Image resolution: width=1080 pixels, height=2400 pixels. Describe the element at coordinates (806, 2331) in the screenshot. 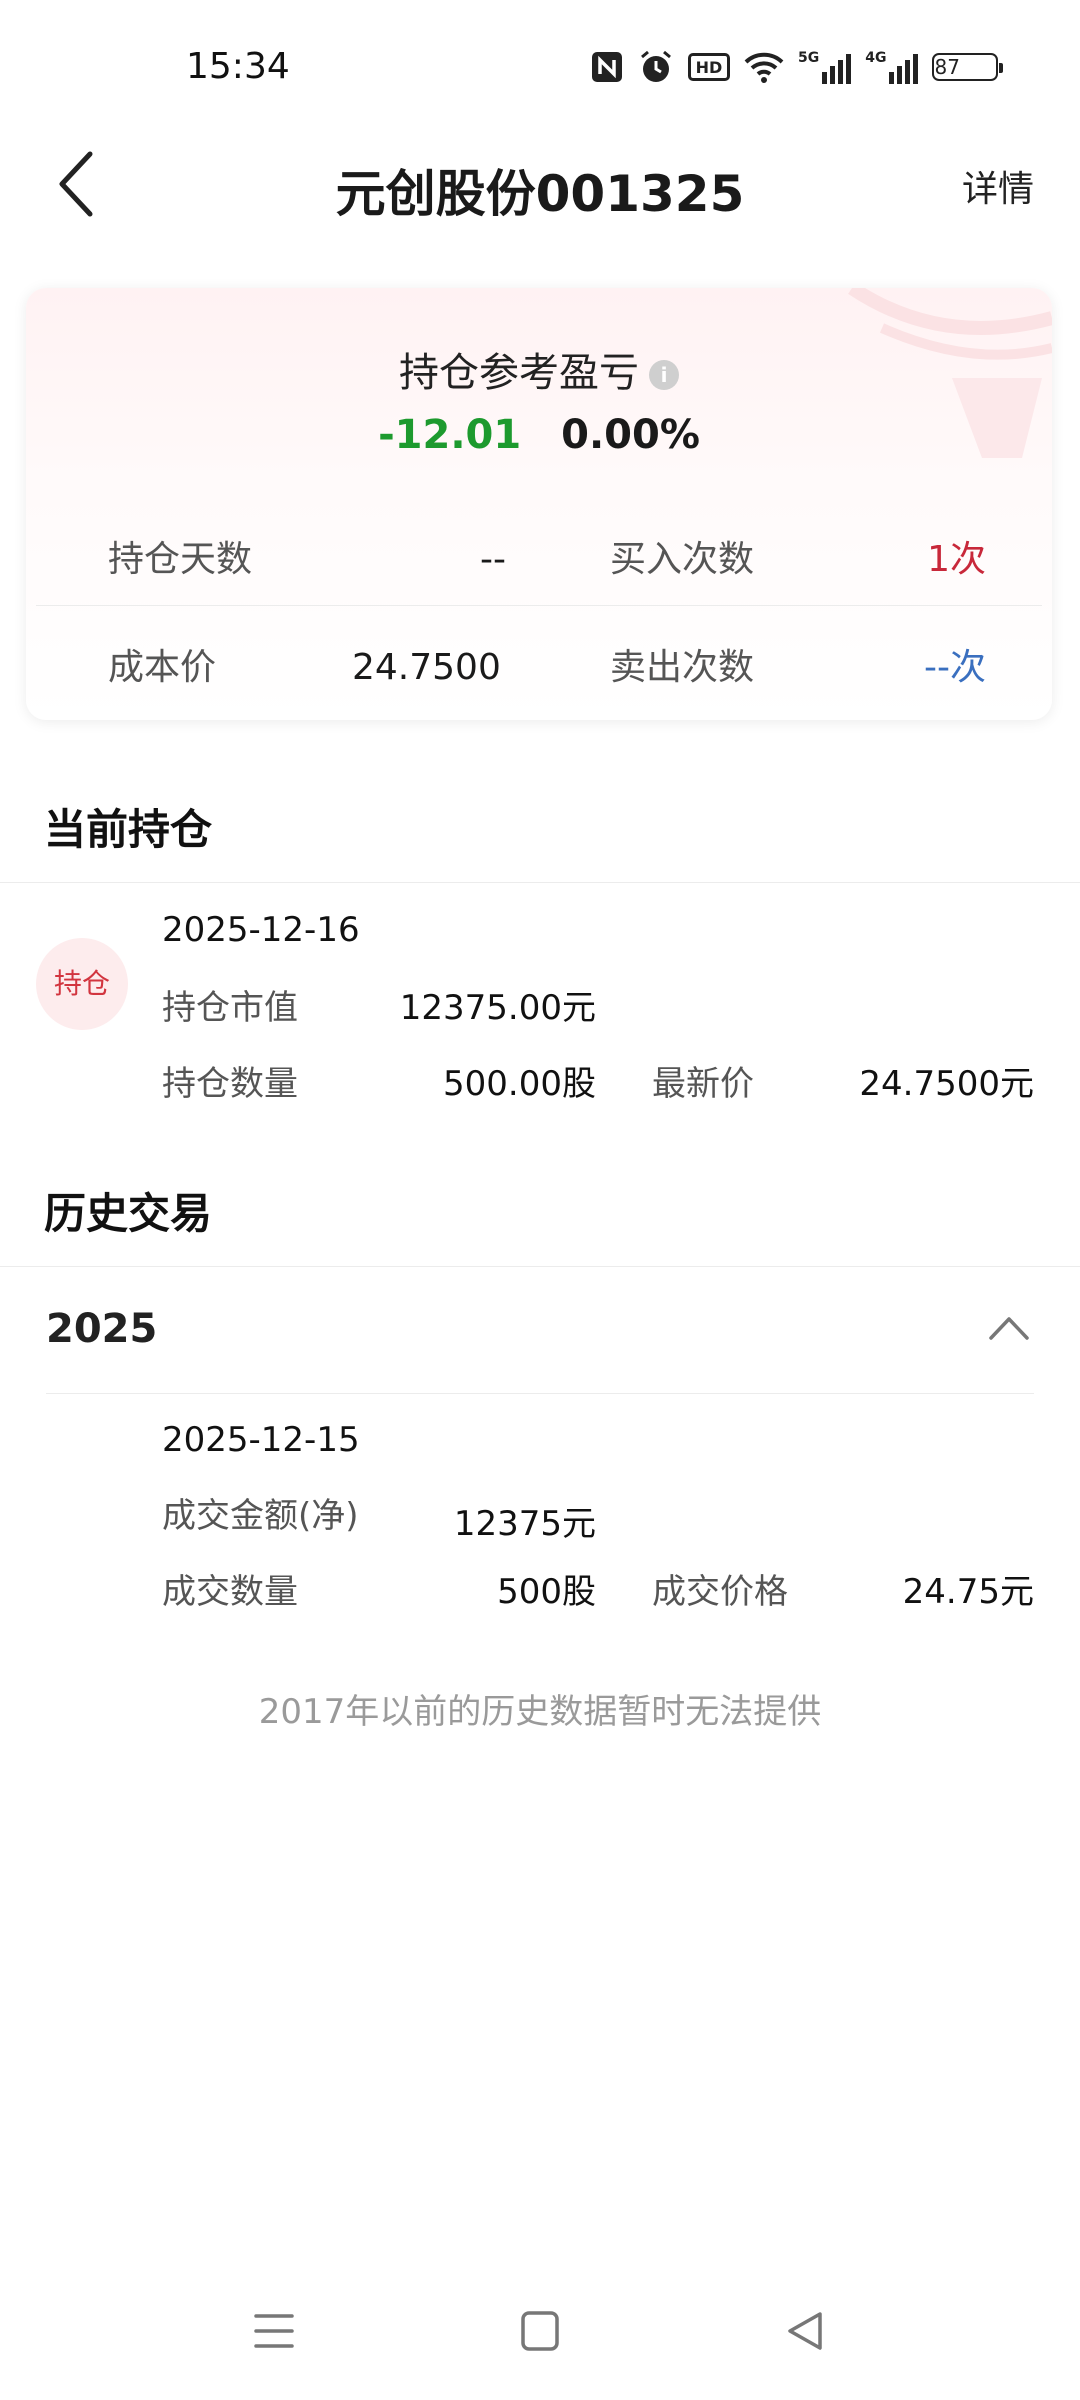

I see `back-triangle-icon` at that location.